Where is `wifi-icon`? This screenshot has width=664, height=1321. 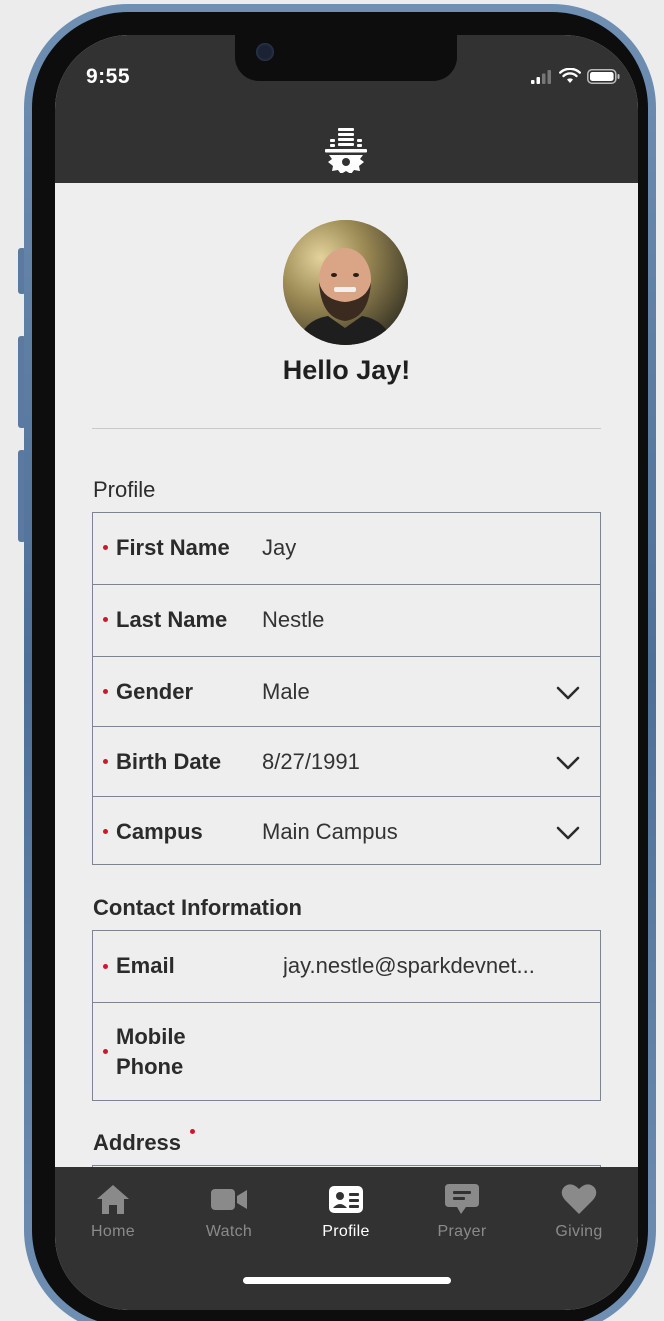
wifi-icon is located at coordinates (570, 75).